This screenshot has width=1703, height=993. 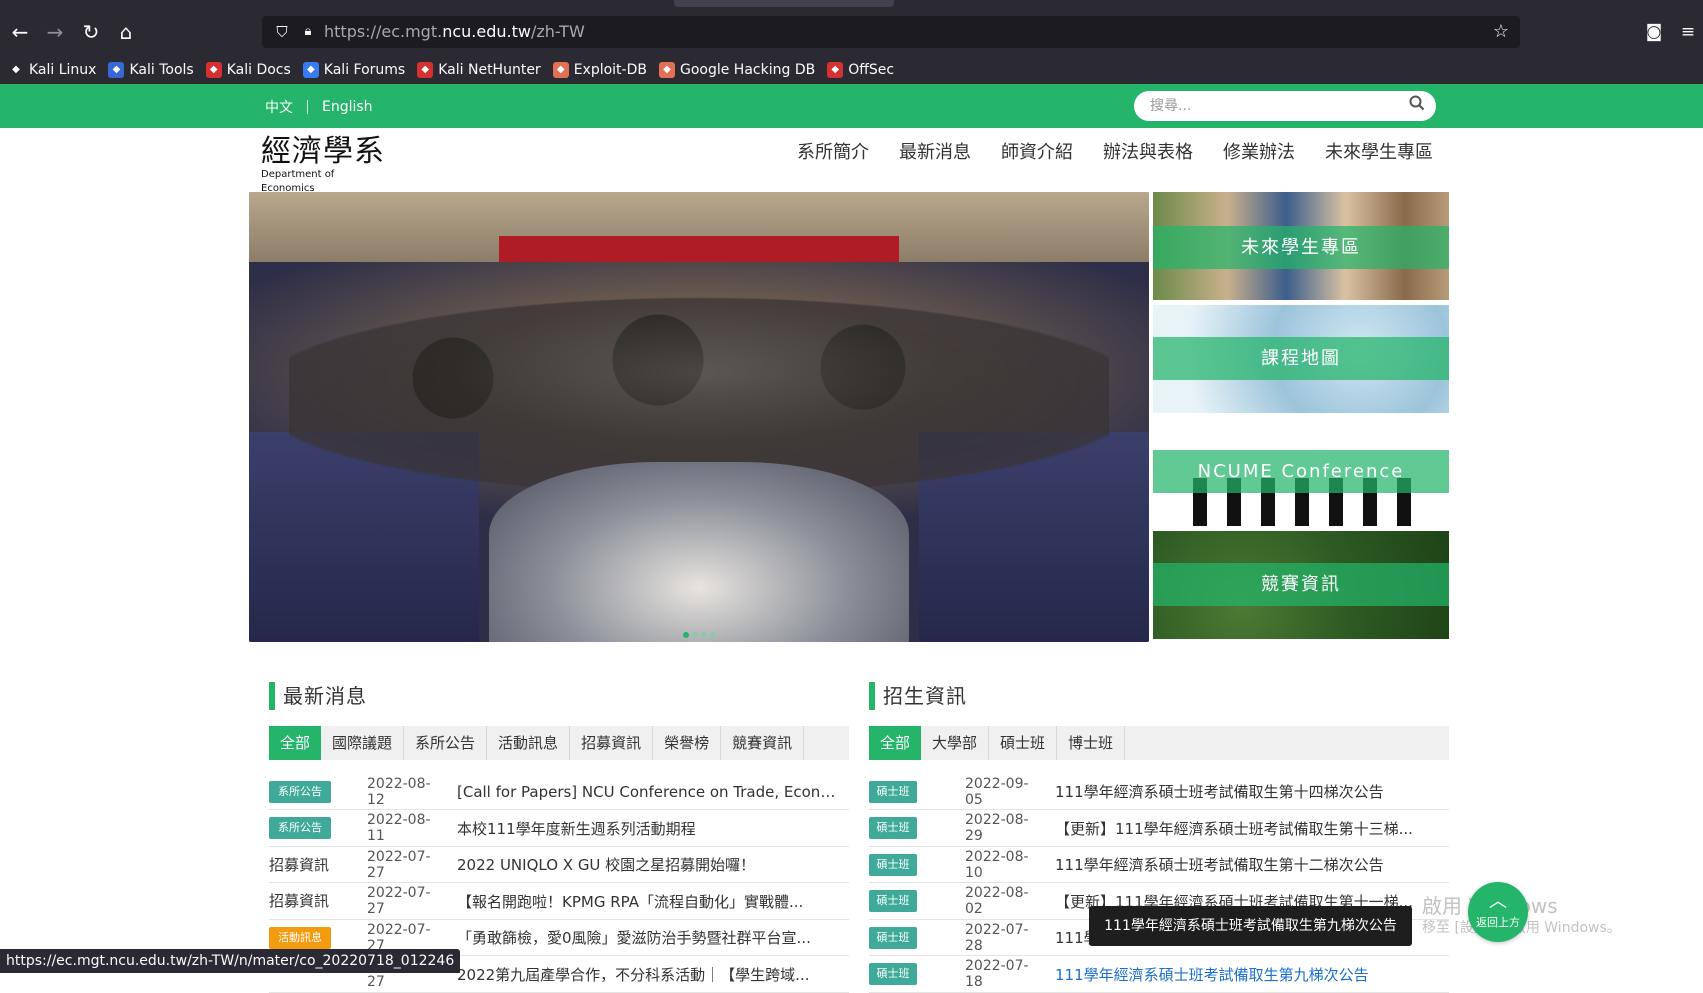 I want to click on tile-ncume-conference: NCUME Conference, so click(x=1301, y=472).